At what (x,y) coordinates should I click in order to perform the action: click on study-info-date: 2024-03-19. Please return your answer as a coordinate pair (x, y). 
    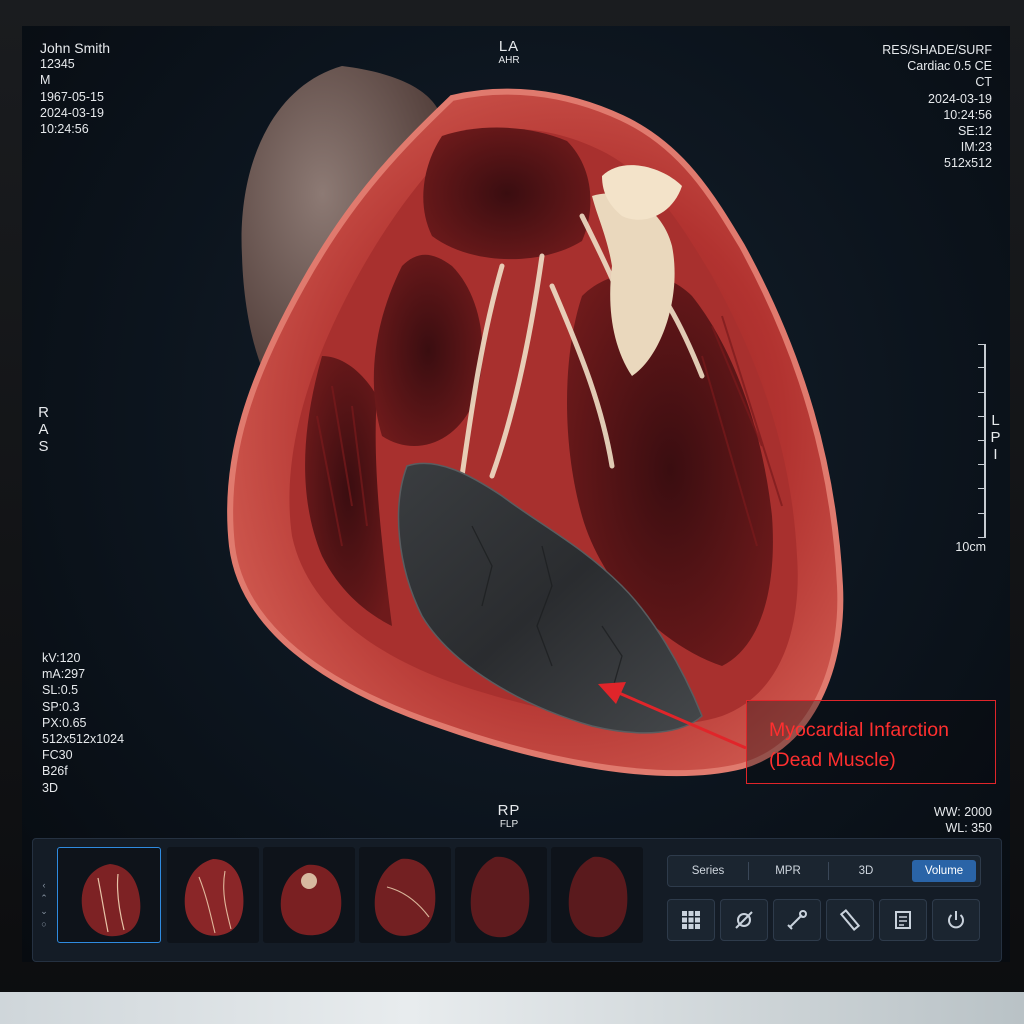
    Looking at the image, I should click on (960, 98).